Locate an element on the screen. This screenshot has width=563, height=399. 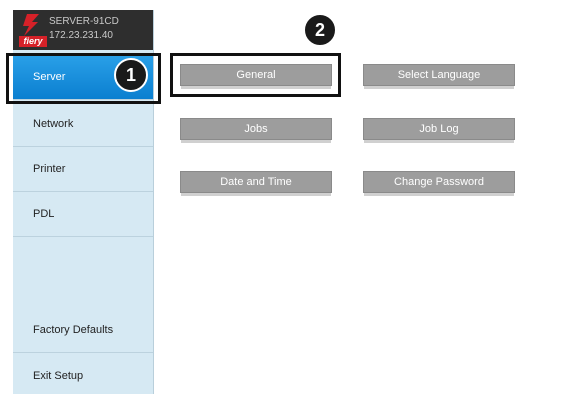
server-ip: 172.23.231.40 is located at coordinates (81, 35).